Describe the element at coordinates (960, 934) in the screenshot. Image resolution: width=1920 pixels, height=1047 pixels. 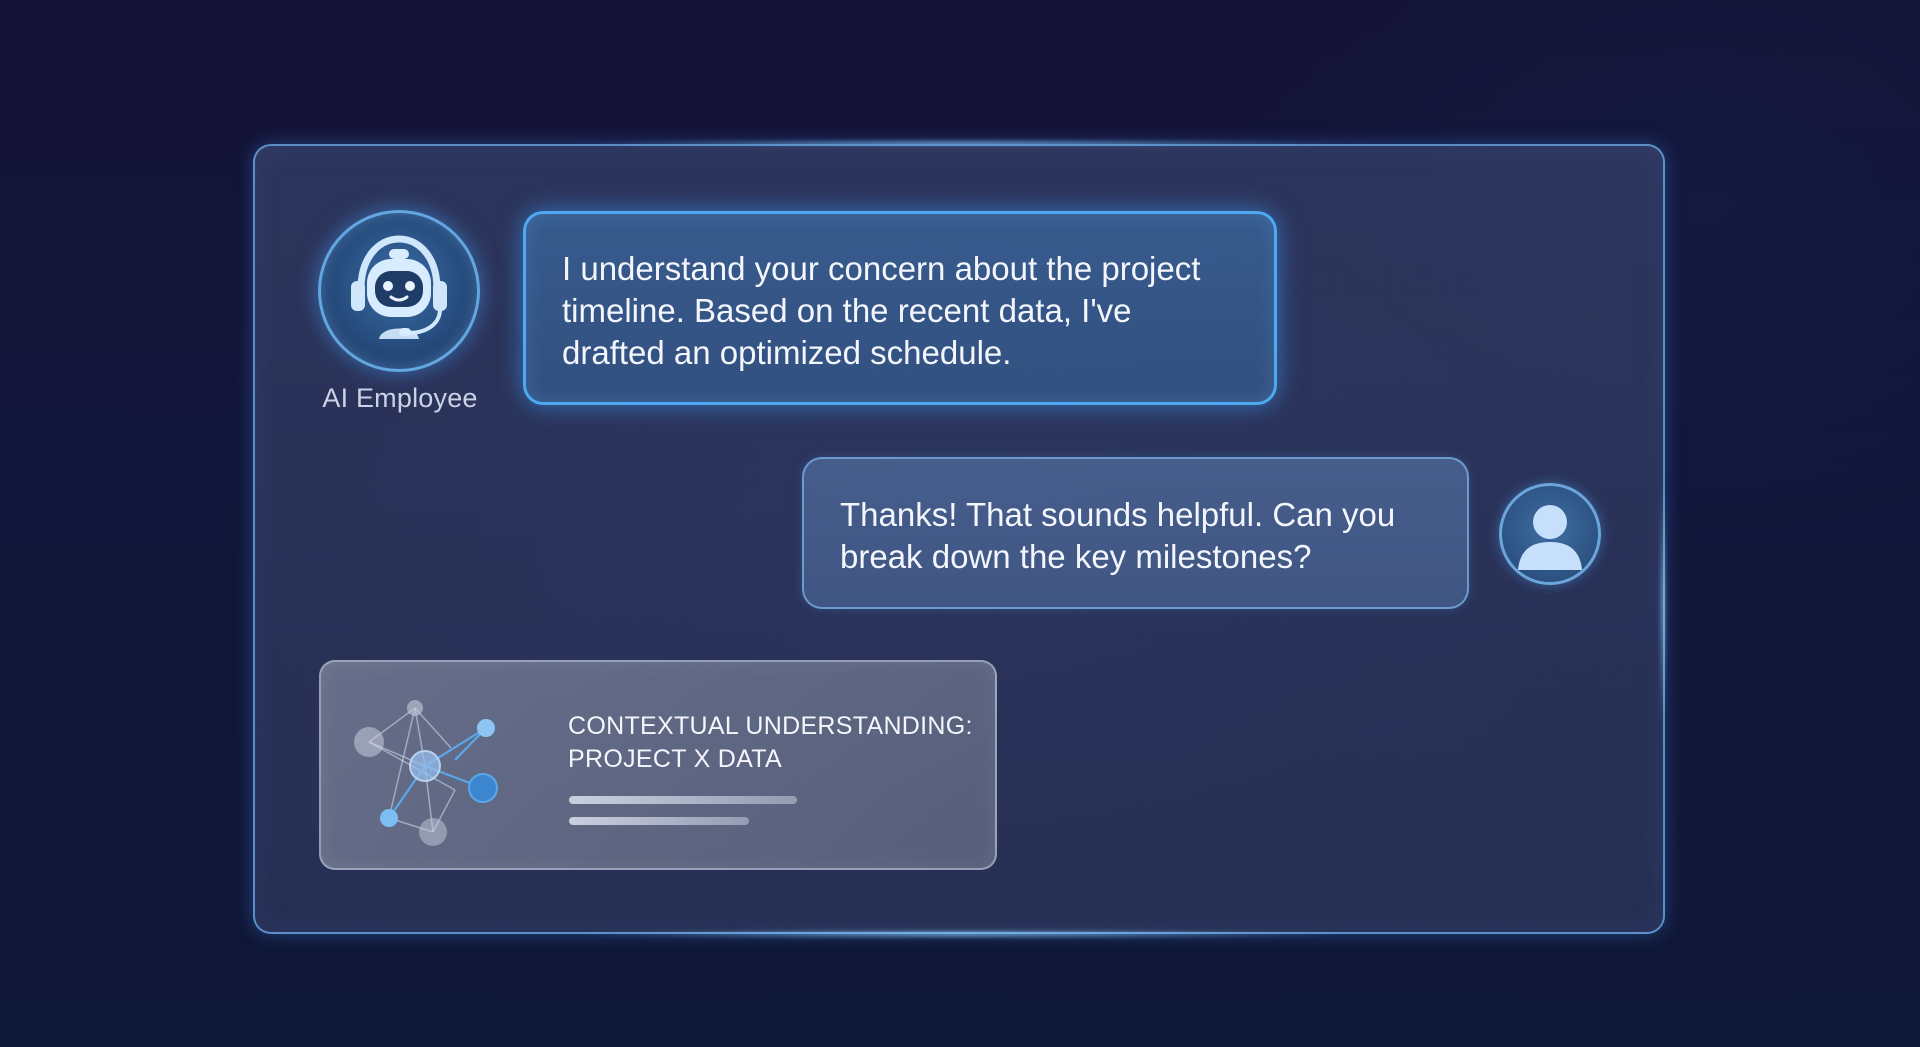
I see `panel-bottom-glow` at that location.